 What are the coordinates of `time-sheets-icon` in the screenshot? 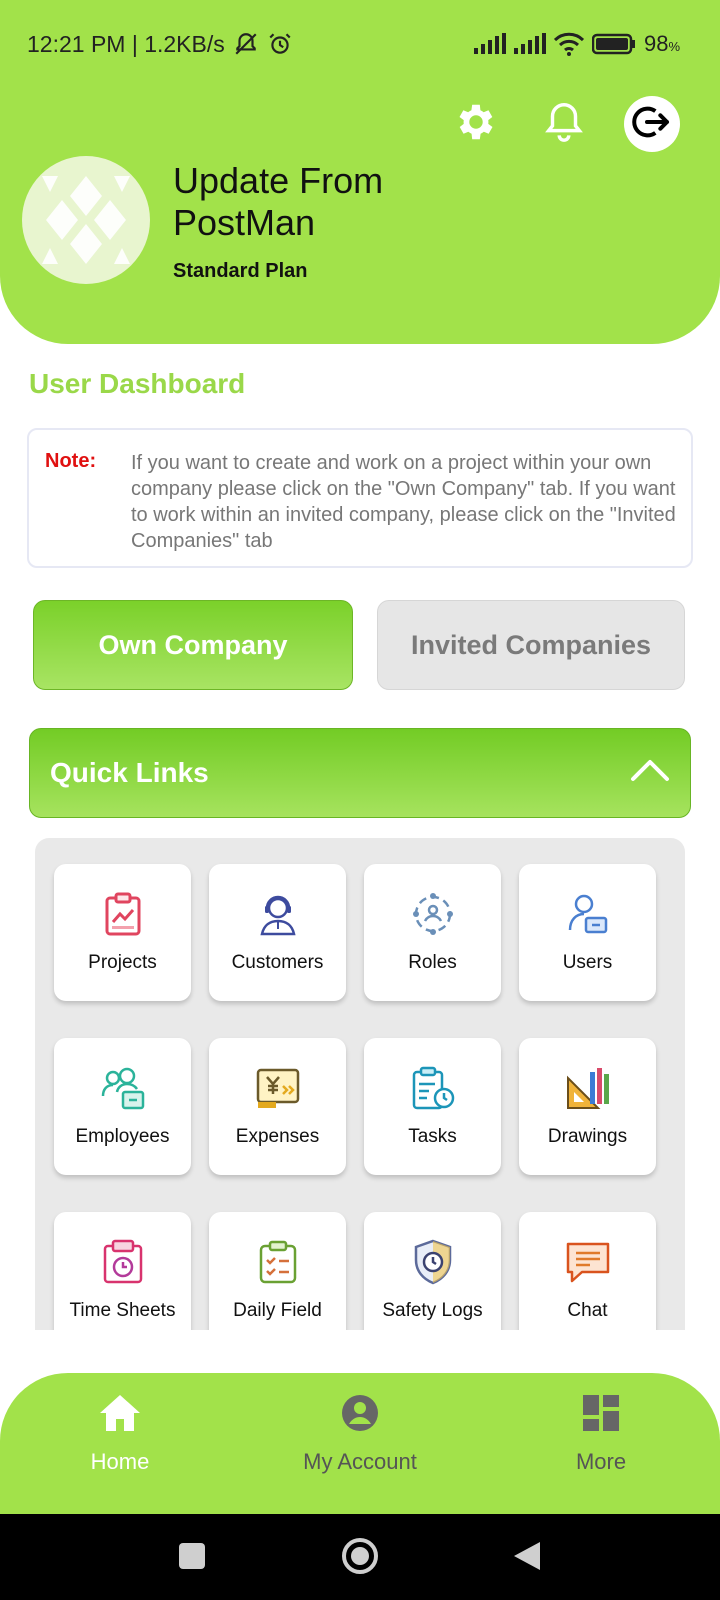 It's located at (123, 1262).